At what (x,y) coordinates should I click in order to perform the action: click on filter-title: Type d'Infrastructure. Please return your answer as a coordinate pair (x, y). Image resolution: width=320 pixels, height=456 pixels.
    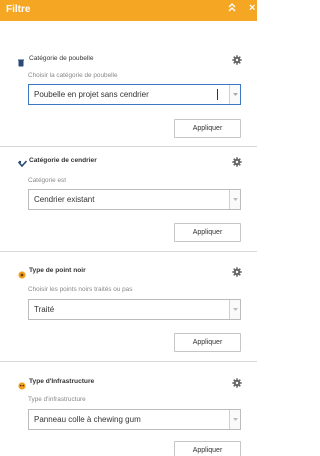
    Looking at the image, I should click on (62, 381).